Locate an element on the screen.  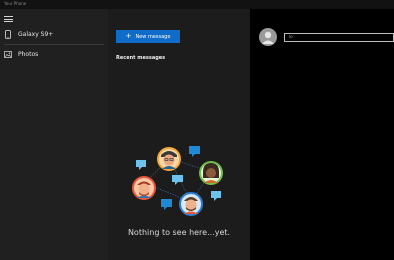
new-message-button: + New message is located at coordinates (148, 36).